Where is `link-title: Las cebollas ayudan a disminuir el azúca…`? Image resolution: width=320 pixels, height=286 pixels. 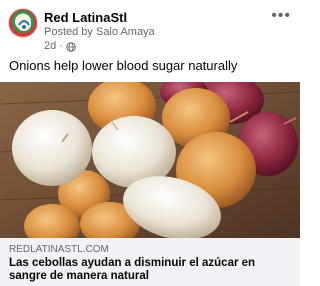
link-title: Las cebollas ayudan a disminuir el azúca… is located at coordinates (151, 270).